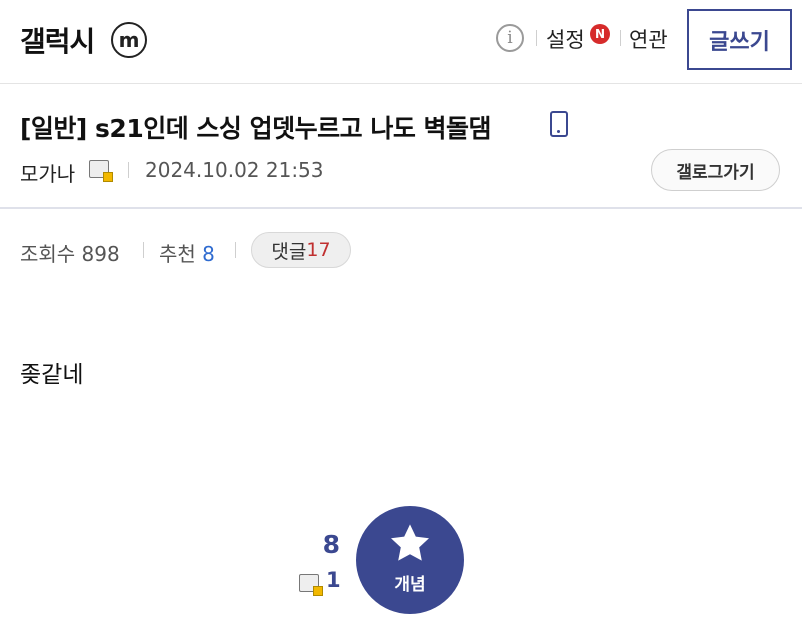  What do you see at coordinates (208, 254) in the screenshot?
I see `recommend-stat-count: 8` at bounding box center [208, 254].